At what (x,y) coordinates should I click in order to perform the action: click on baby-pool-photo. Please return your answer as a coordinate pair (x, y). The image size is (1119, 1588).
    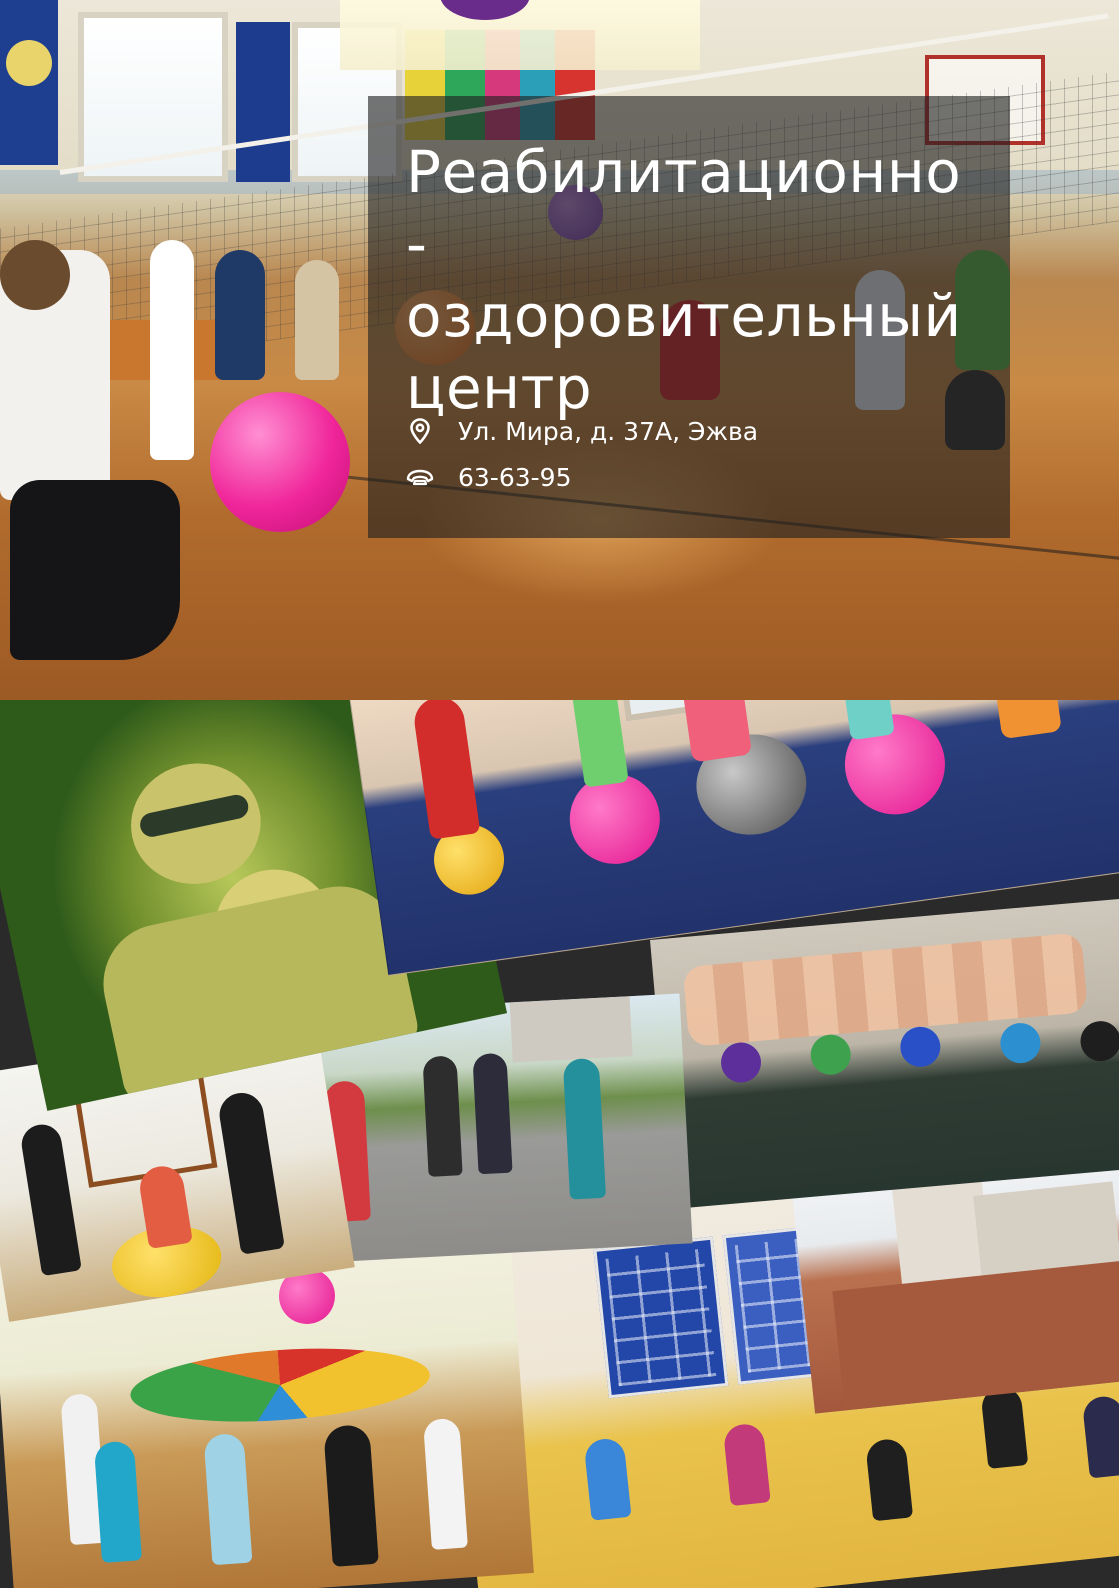
    Looking at the image, I should click on (884, 1052).